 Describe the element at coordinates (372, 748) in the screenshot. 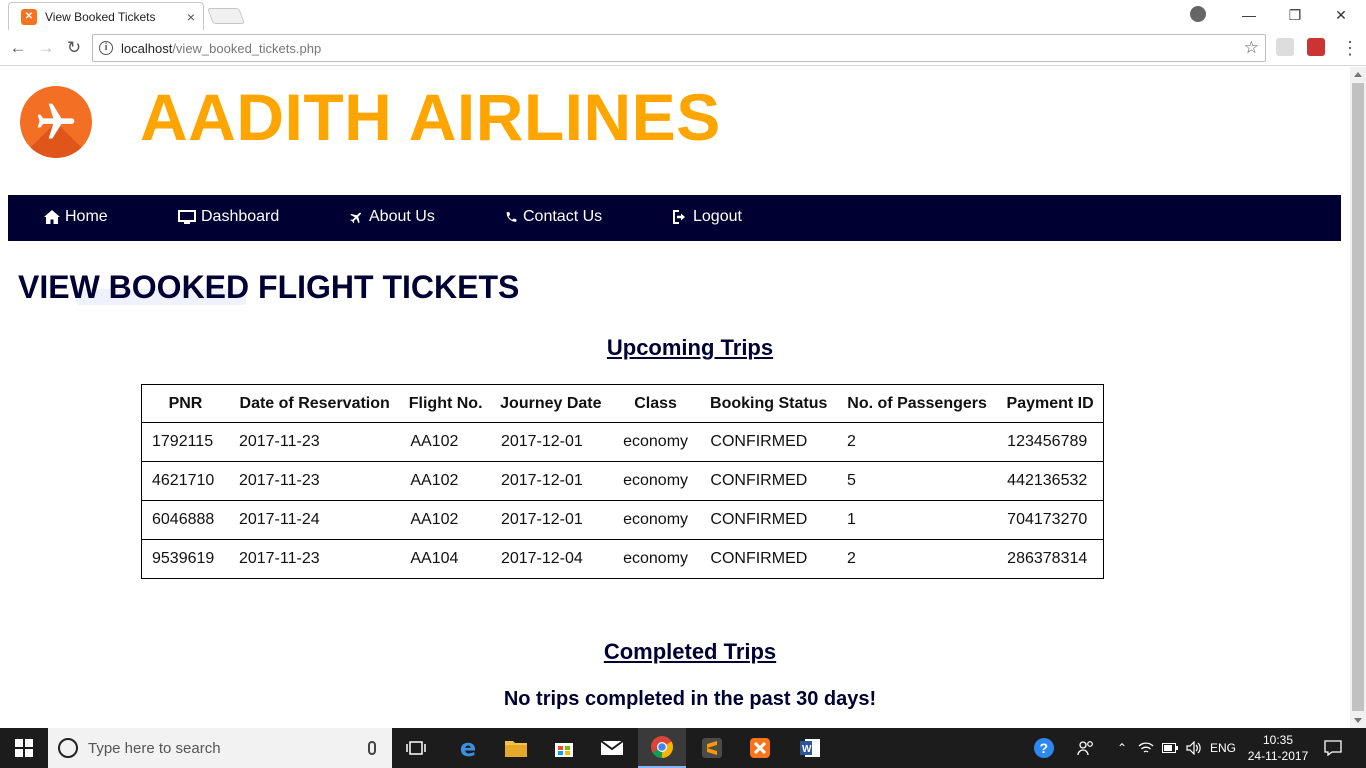

I see `microphone-icon` at that location.